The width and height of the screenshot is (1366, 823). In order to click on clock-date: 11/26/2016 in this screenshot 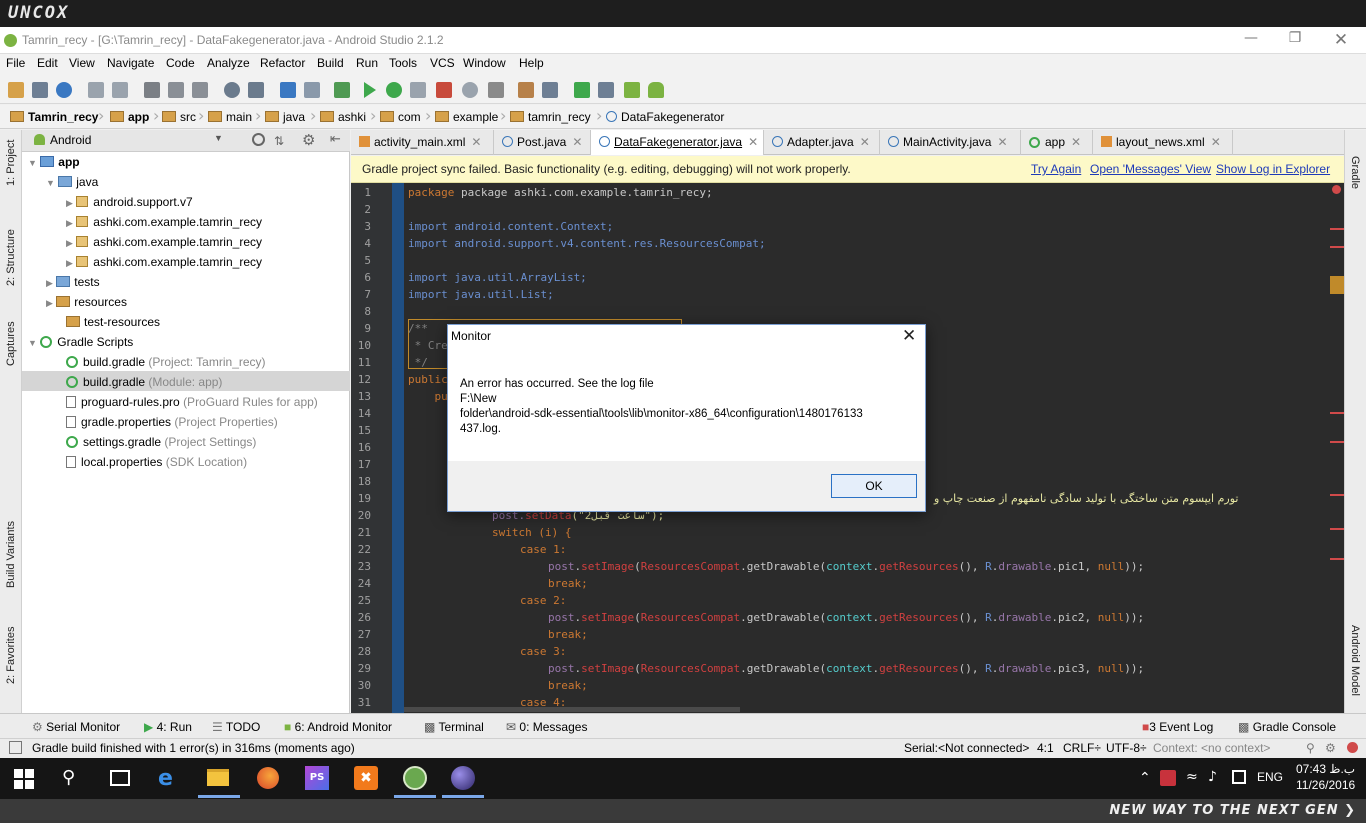, I will do `click(1325, 785)`.